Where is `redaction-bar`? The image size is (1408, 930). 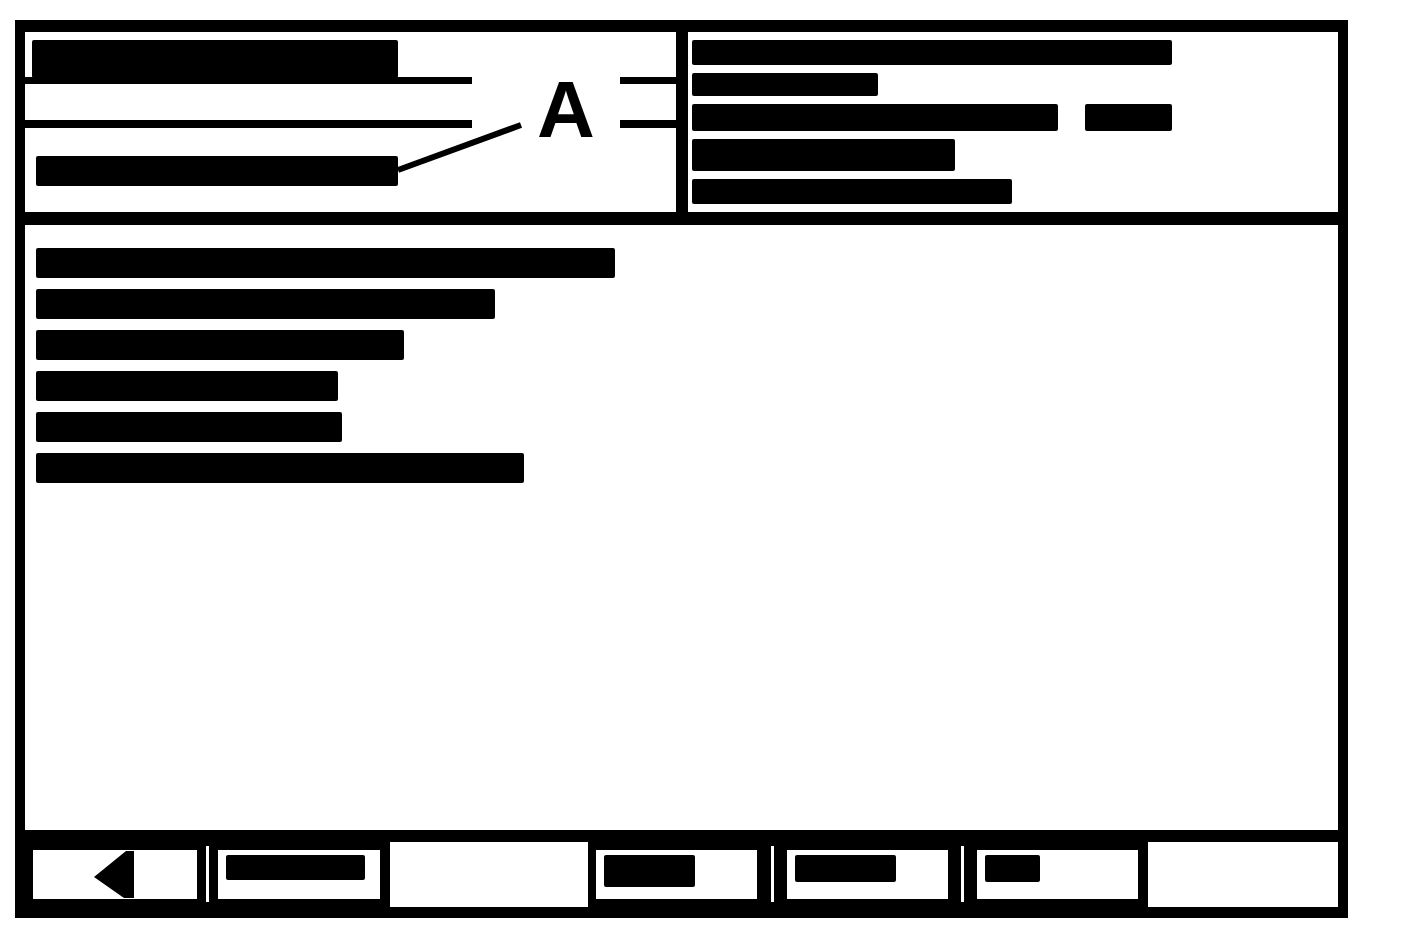
redaction-bar is located at coordinates (1012, 868).